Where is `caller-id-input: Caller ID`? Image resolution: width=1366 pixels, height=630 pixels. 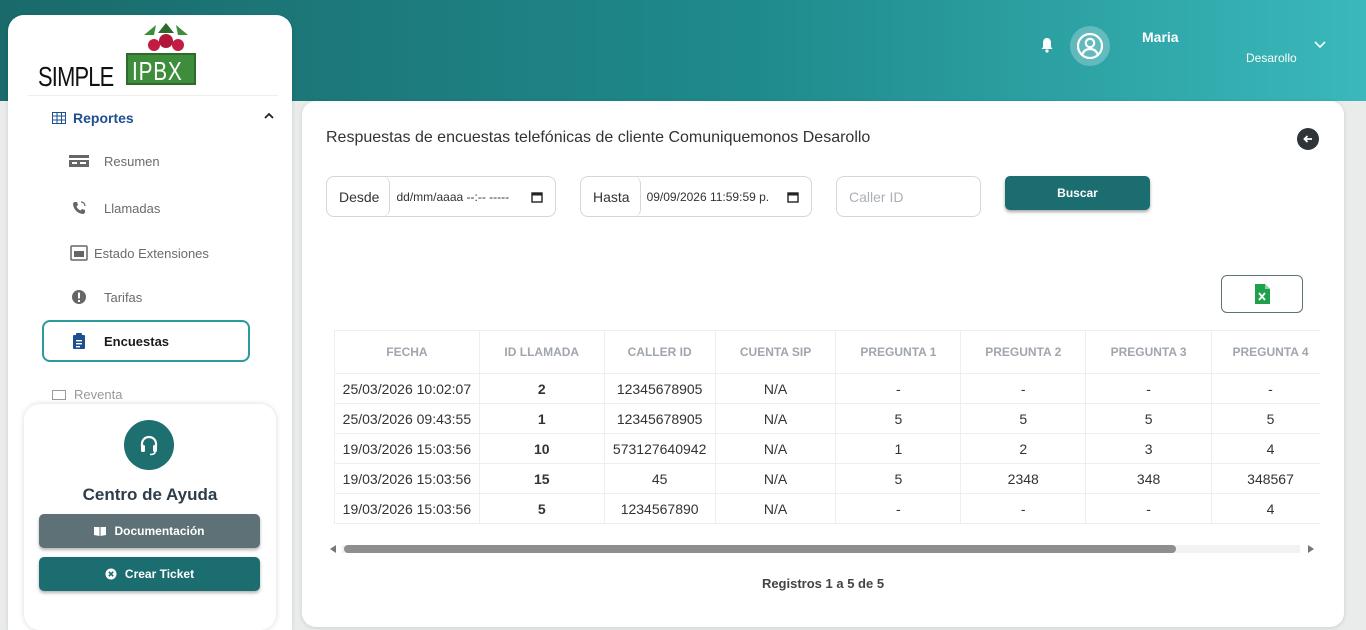 caller-id-input: Caller ID is located at coordinates (908, 196).